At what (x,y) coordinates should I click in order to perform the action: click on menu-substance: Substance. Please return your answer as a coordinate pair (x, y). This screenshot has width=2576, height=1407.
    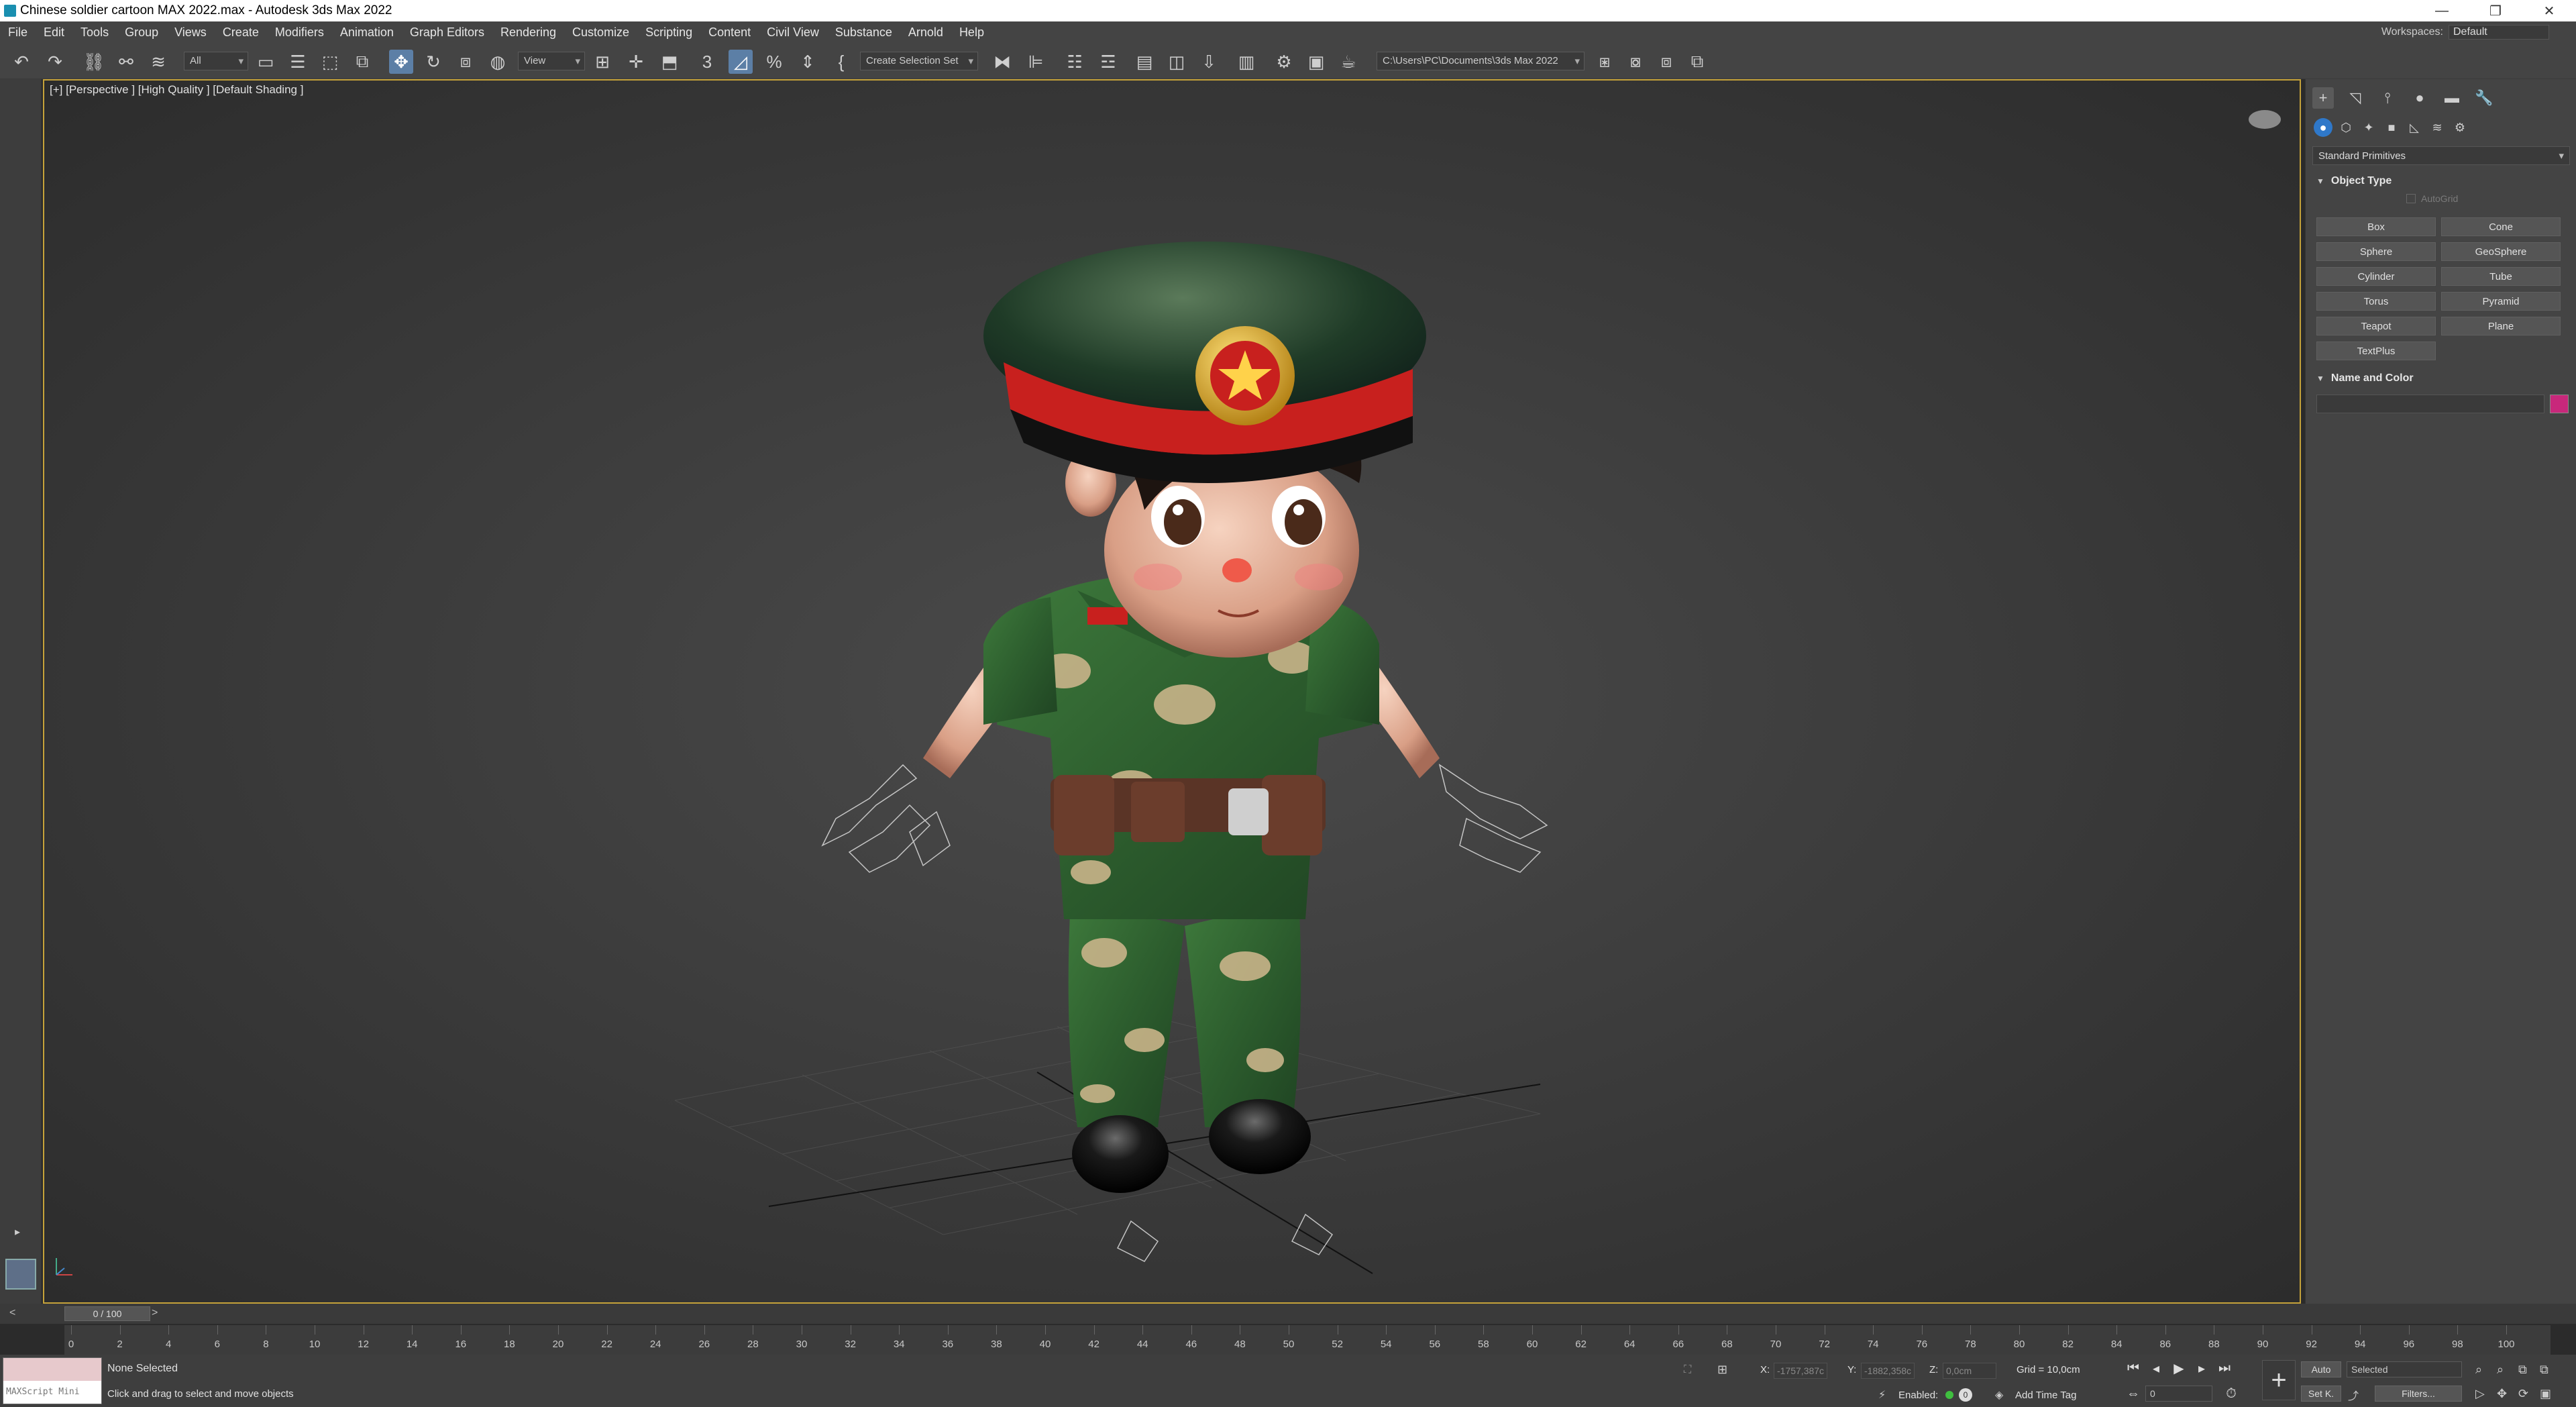
    Looking at the image, I should click on (863, 32).